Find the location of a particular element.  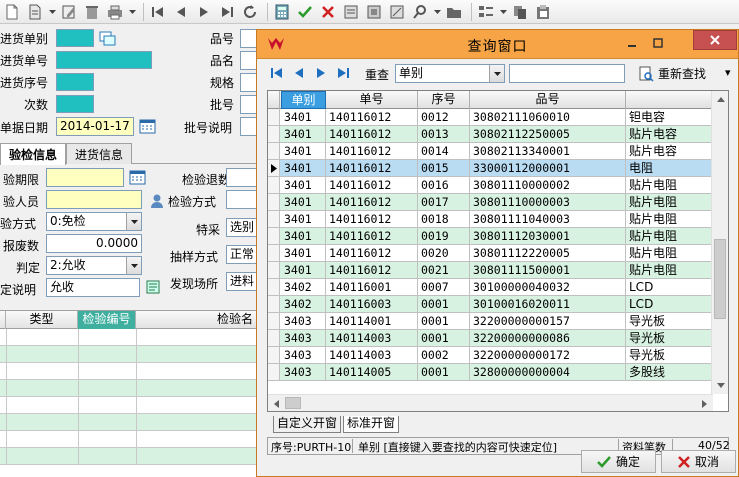

confirm-check-icon is located at coordinates (305, 12).